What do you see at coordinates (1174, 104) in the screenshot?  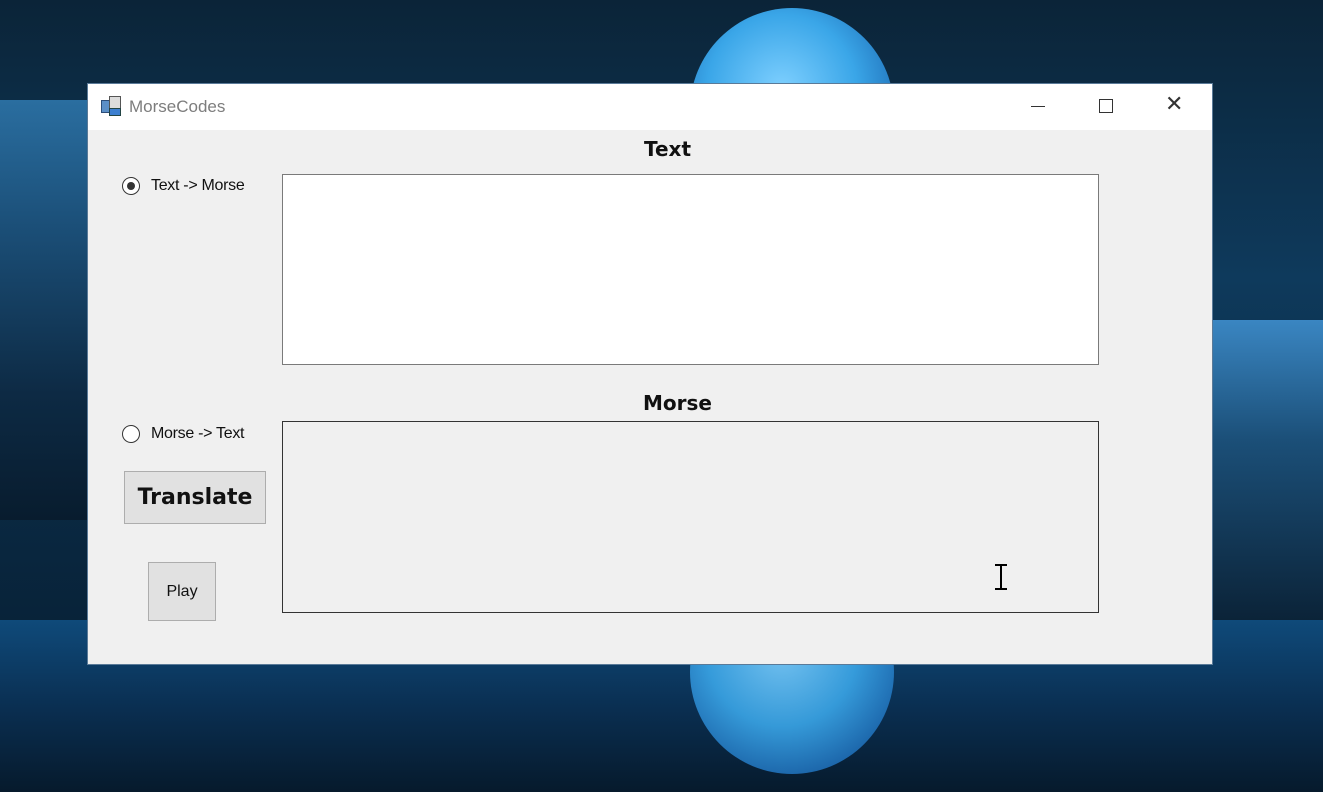 I see `close-icon: ✕` at bounding box center [1174, 104].